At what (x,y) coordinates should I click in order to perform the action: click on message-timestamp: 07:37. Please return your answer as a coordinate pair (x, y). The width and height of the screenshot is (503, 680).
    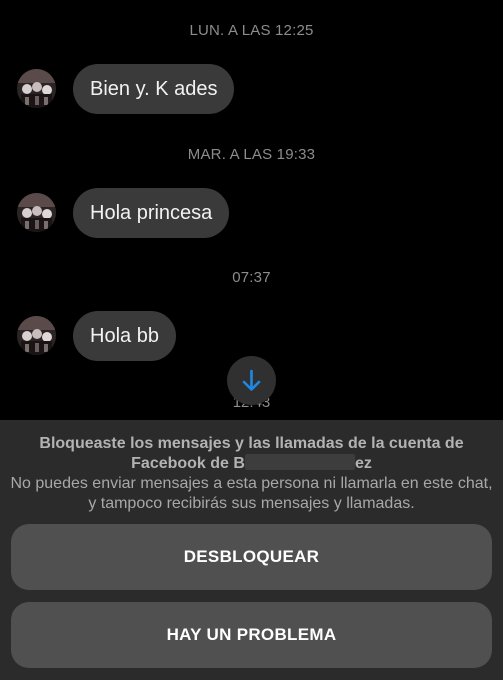
    Looking at the image, I should click on (251, 277).